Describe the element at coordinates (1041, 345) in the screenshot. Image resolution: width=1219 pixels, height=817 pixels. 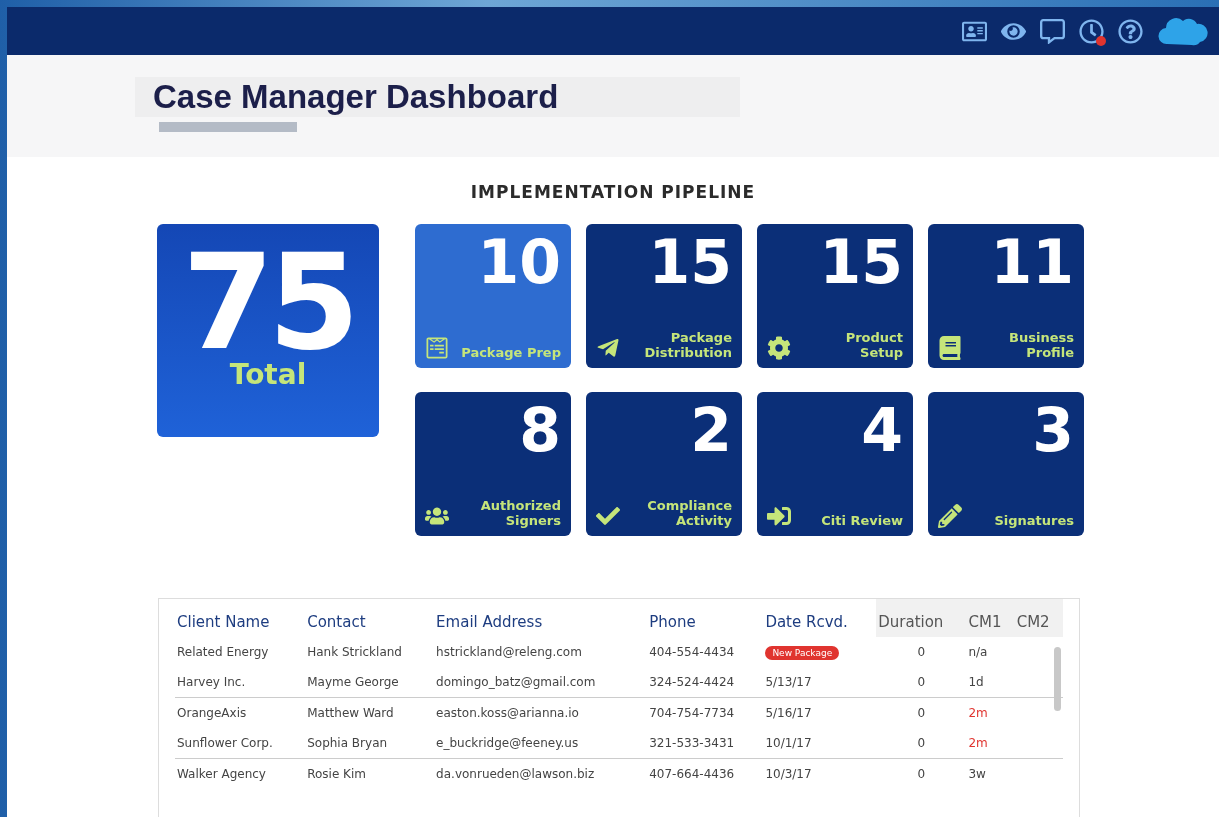
I see `tile-label: Business Profile` at that location.